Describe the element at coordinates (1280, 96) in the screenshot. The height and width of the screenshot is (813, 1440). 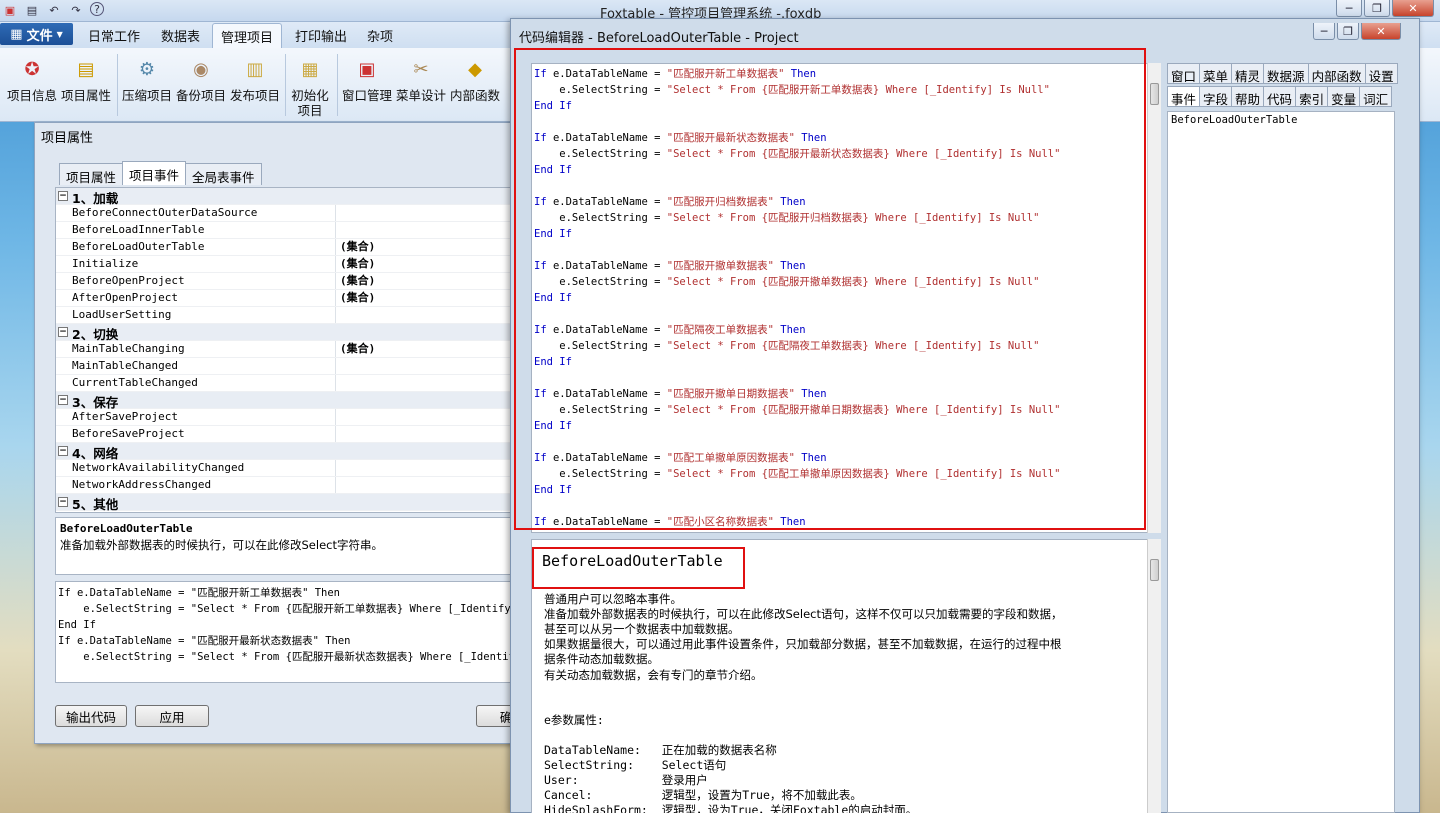
I see `right-tab: 代码` at that location.